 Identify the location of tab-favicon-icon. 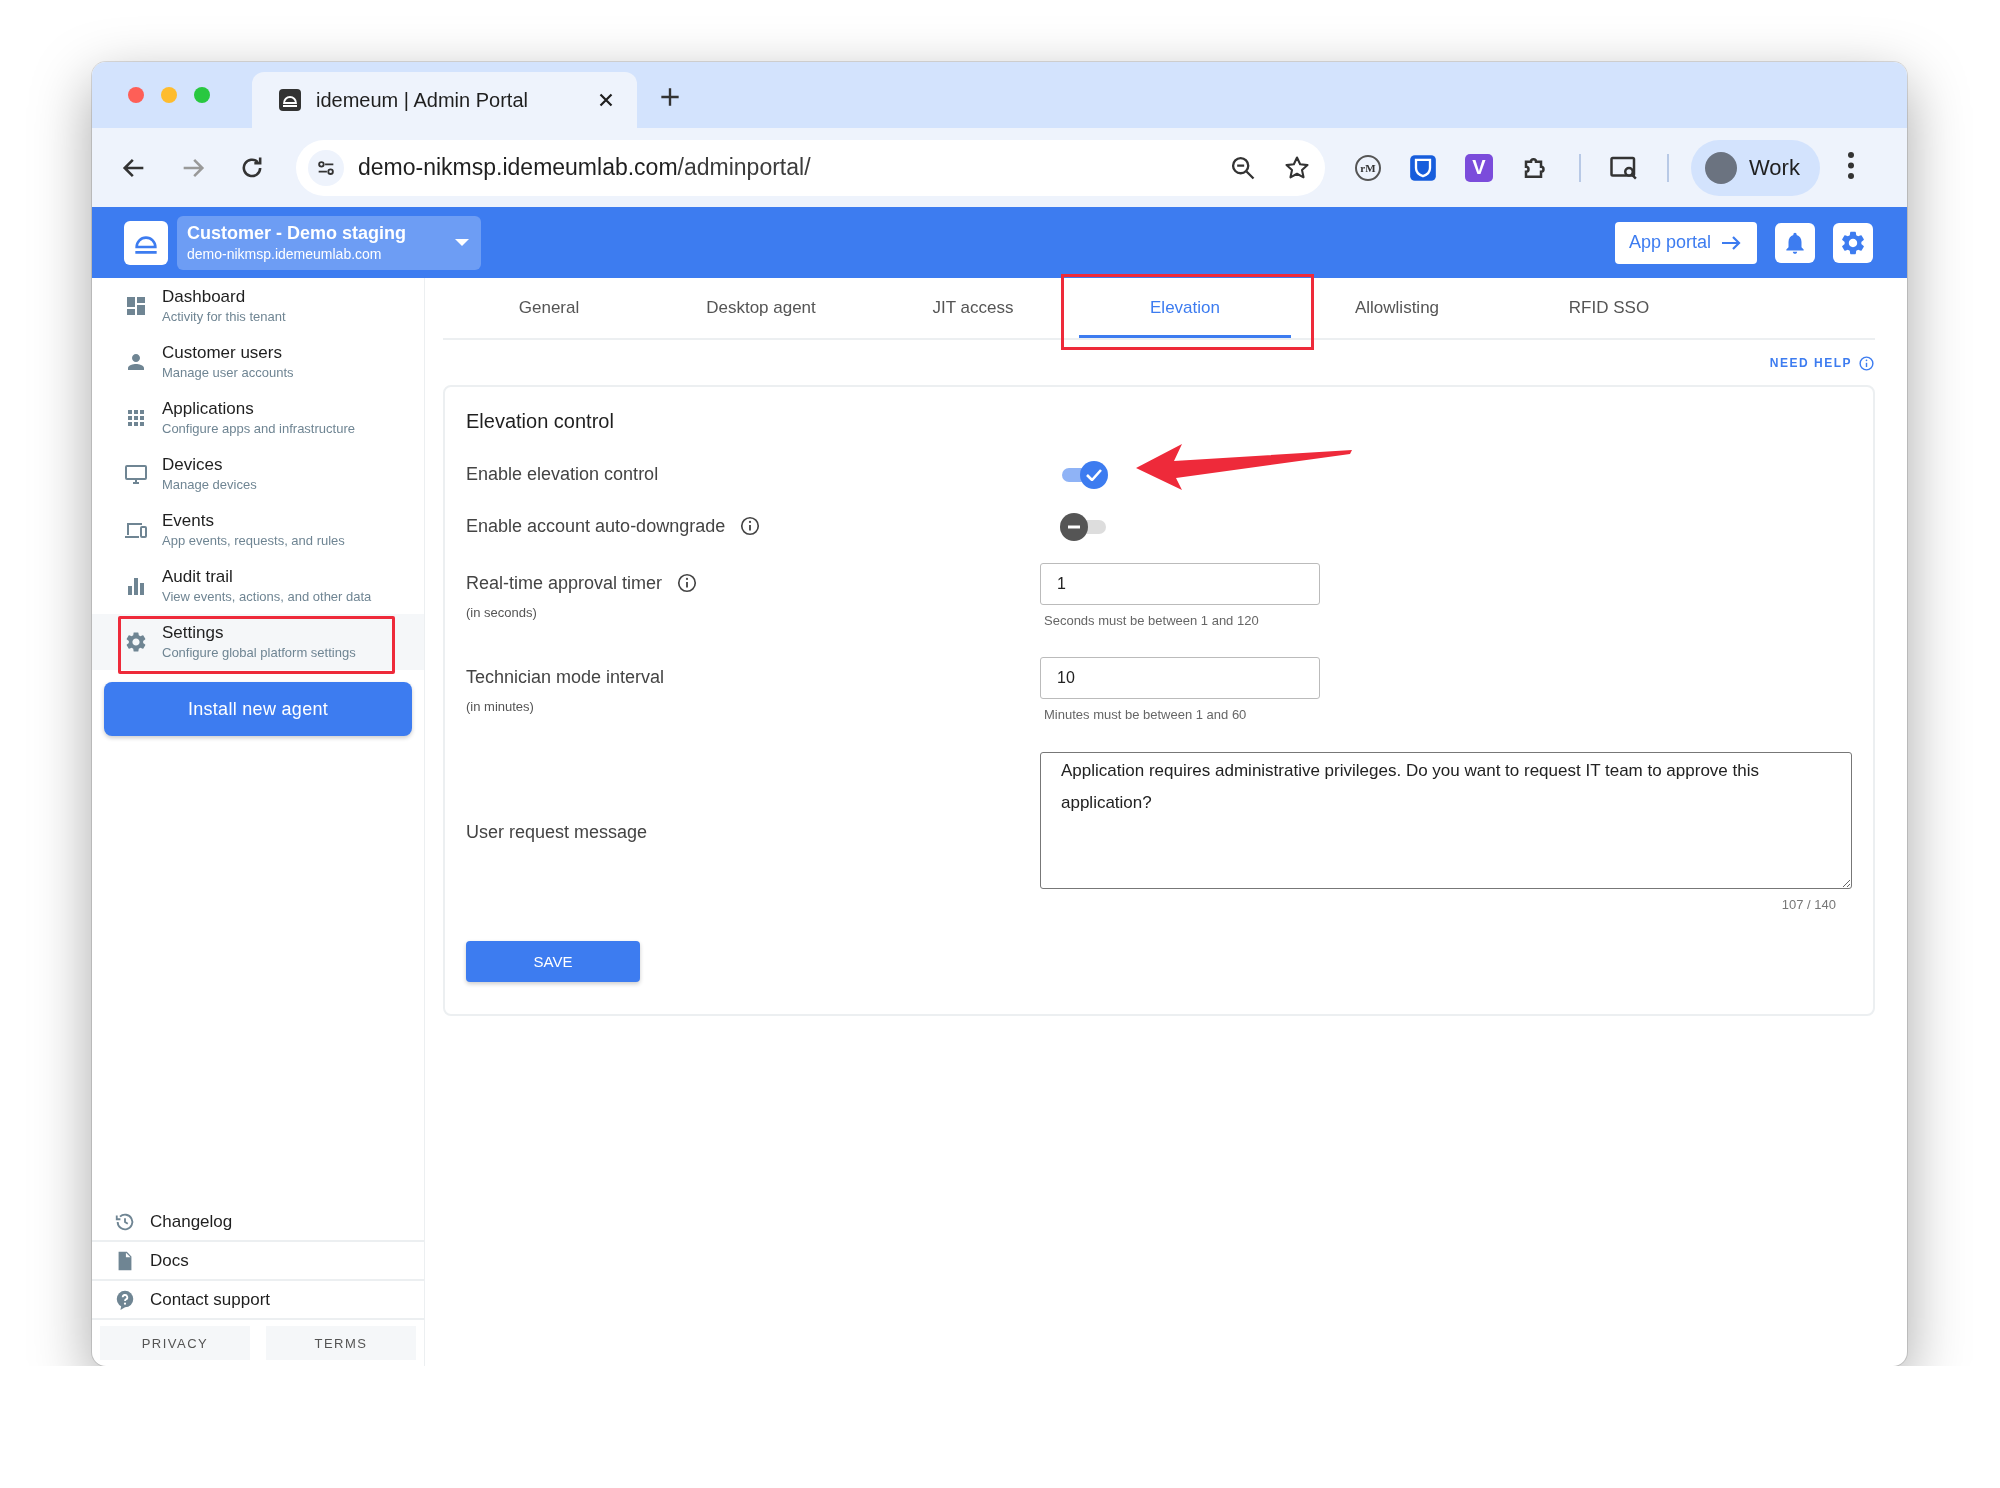
(290, 100).